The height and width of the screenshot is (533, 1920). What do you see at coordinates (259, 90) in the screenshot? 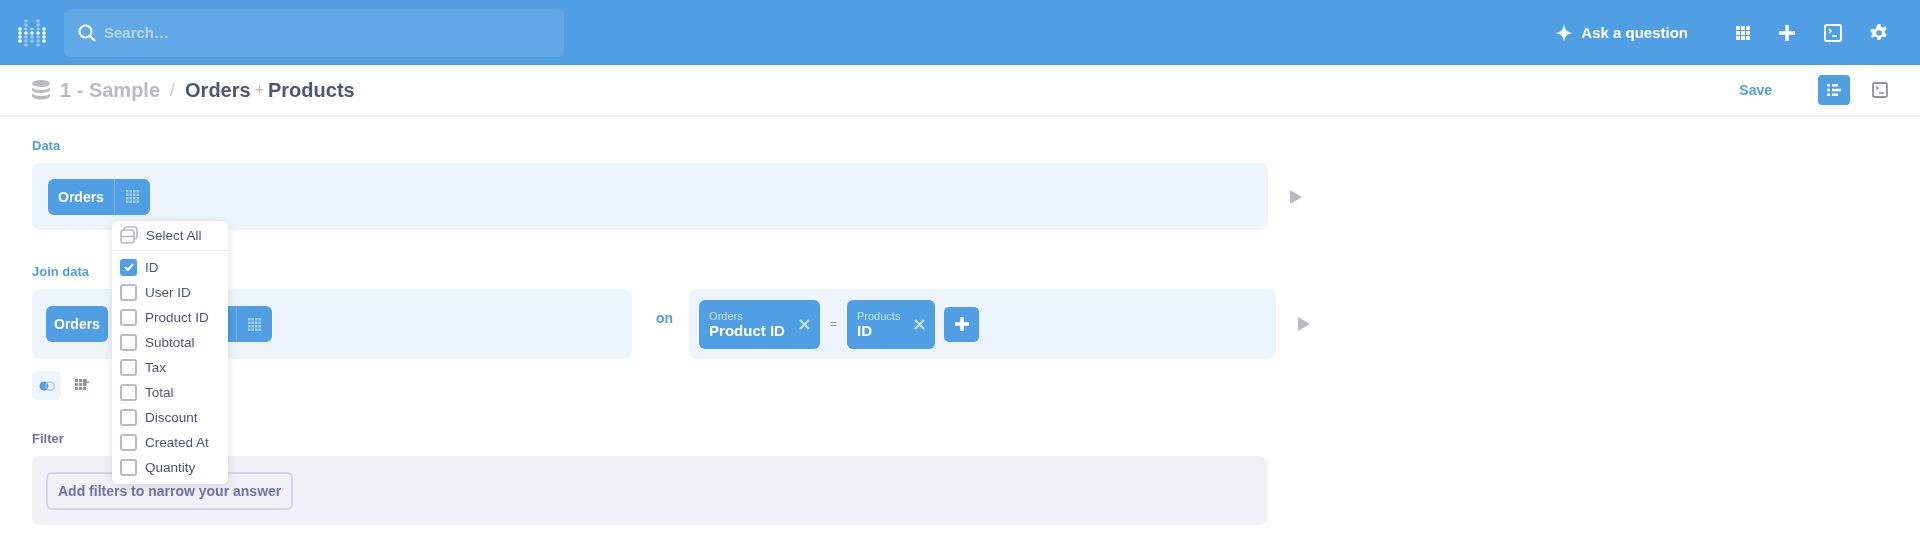
I see `plus-sign: +` at bounding box center [259, 90].